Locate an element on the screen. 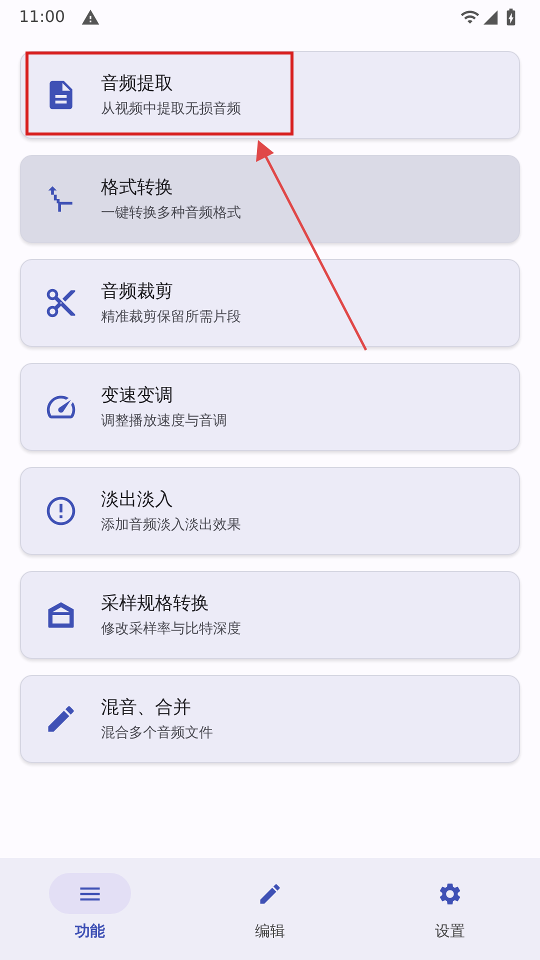  feature-title: 采样规格转换 is located at coordinates (155, 604).